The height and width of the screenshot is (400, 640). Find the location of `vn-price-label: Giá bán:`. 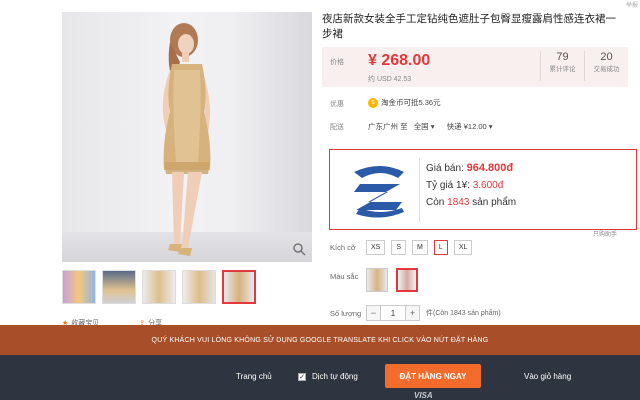

vn-price-label: Giá bán: is located at coordinates (445, 168).